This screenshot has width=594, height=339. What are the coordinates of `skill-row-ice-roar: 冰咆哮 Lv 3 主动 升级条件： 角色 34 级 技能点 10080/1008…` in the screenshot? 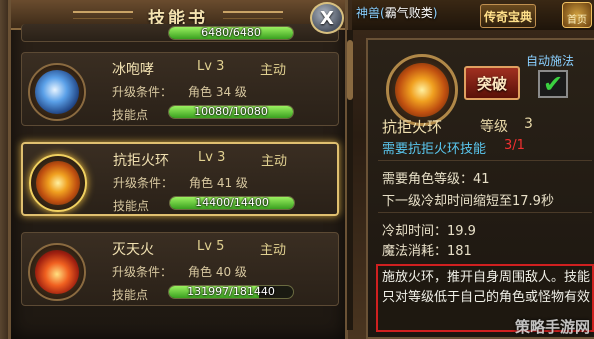 It's located at (180, 89).